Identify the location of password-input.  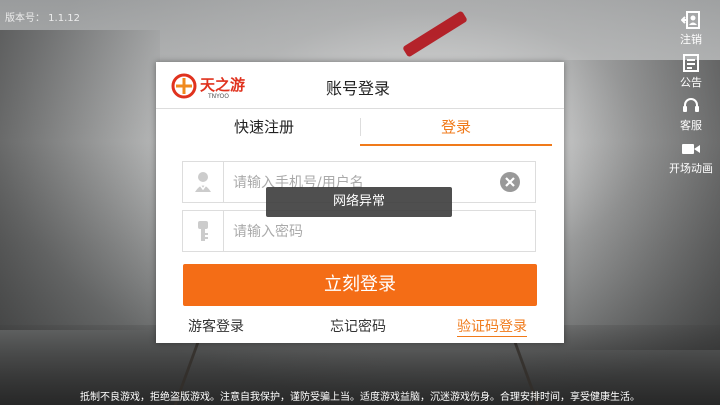
(358, 232).